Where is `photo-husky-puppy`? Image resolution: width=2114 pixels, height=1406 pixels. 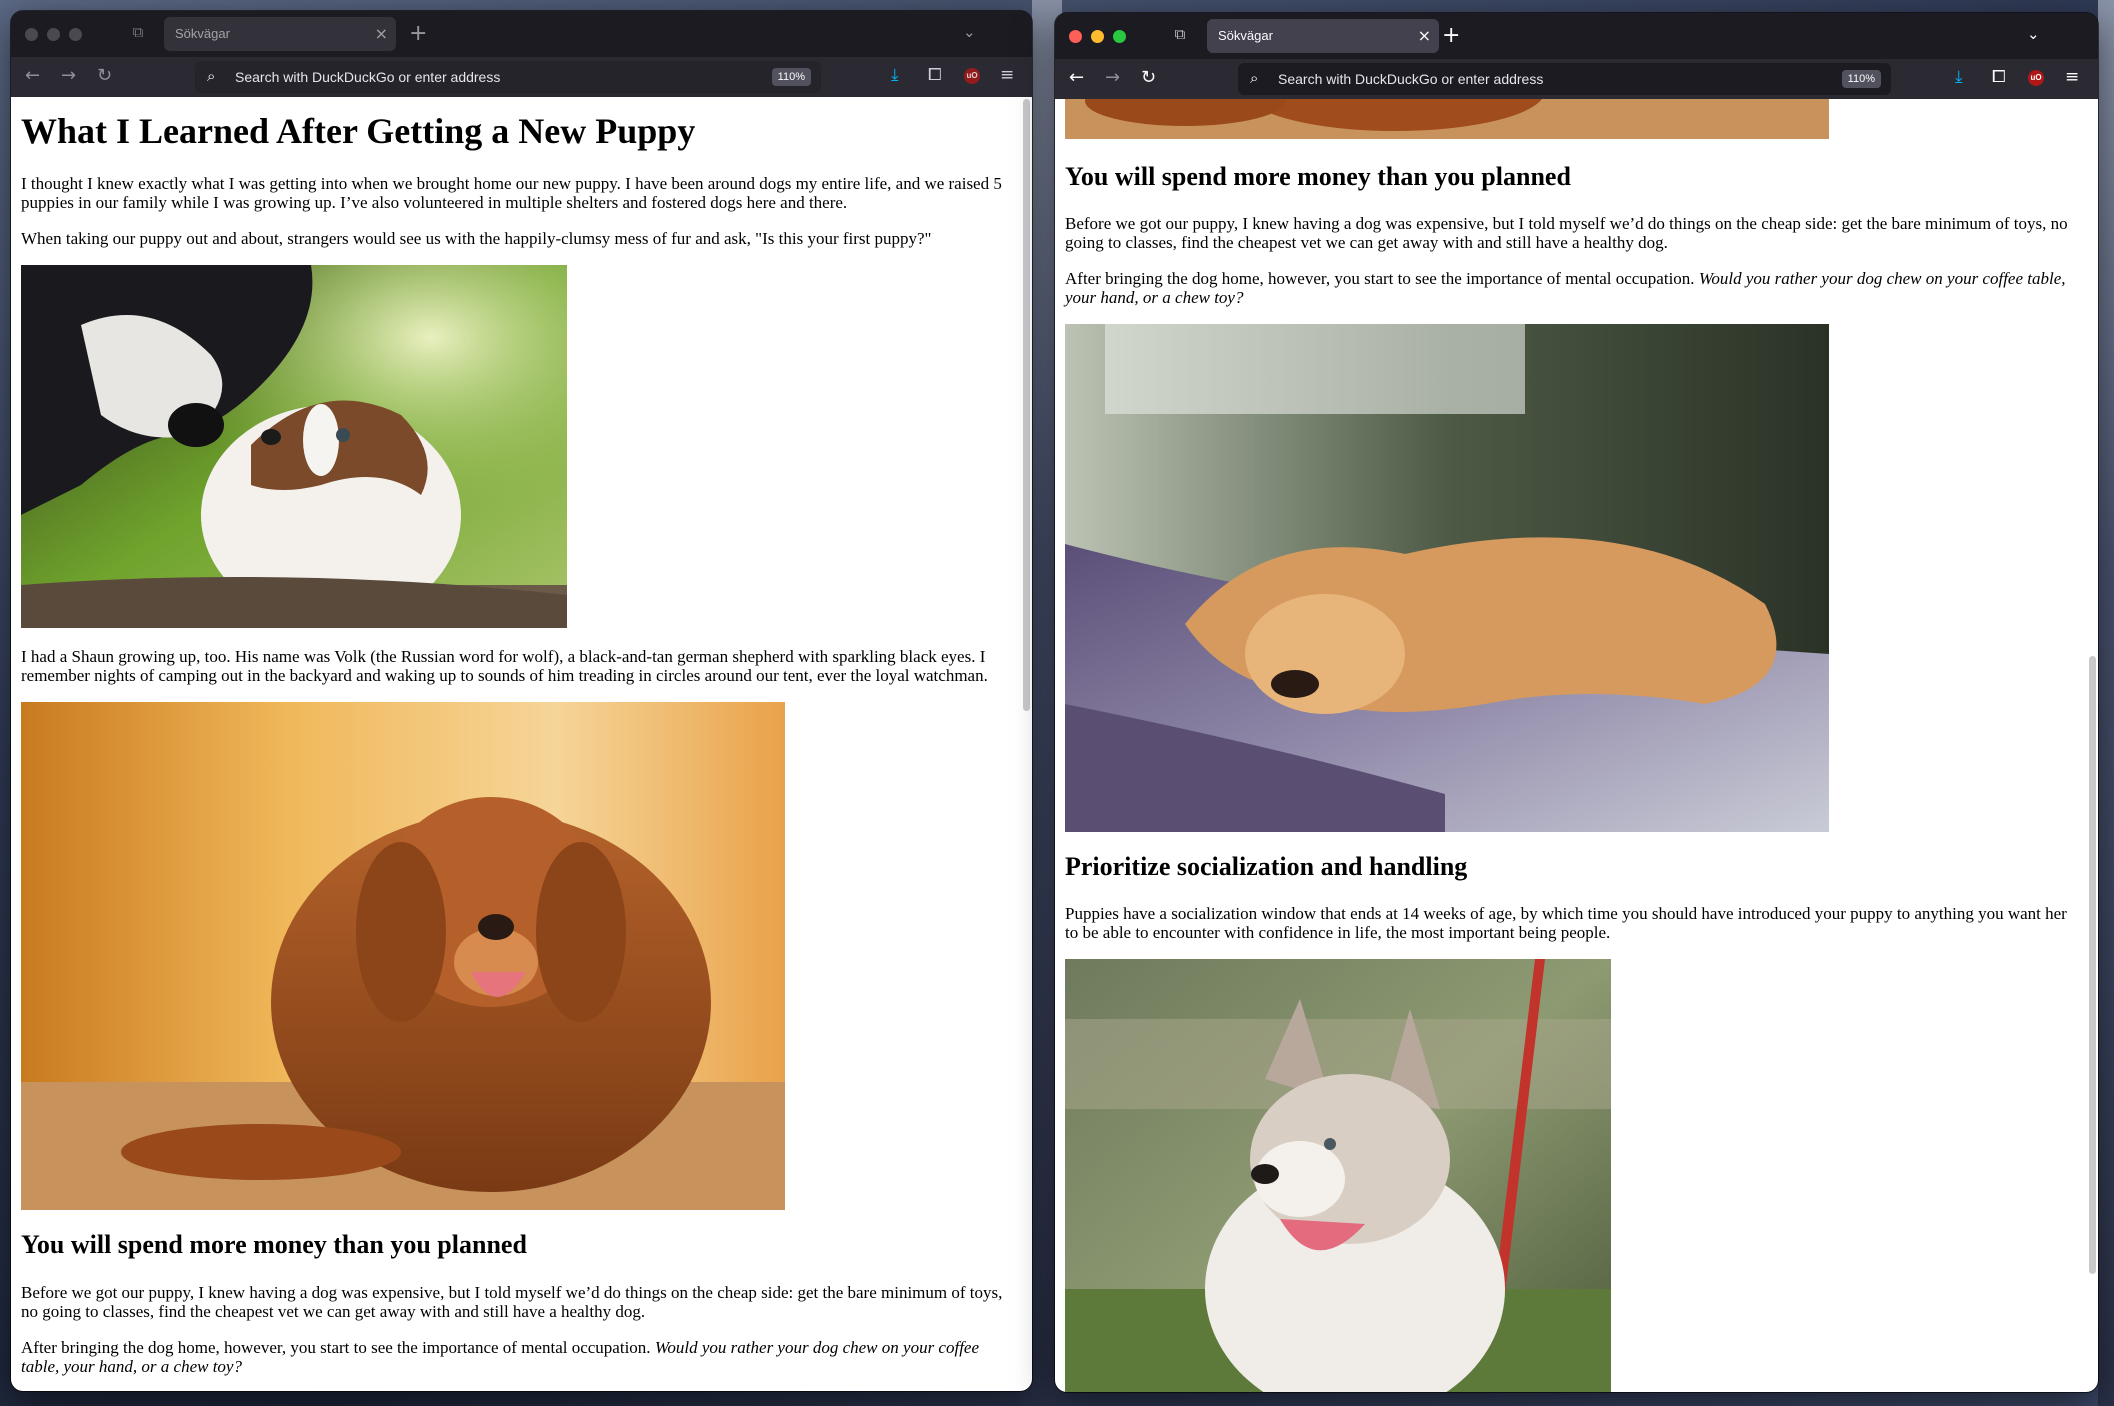
photo-husky-puppy is located at coordinates (1338, 1175).